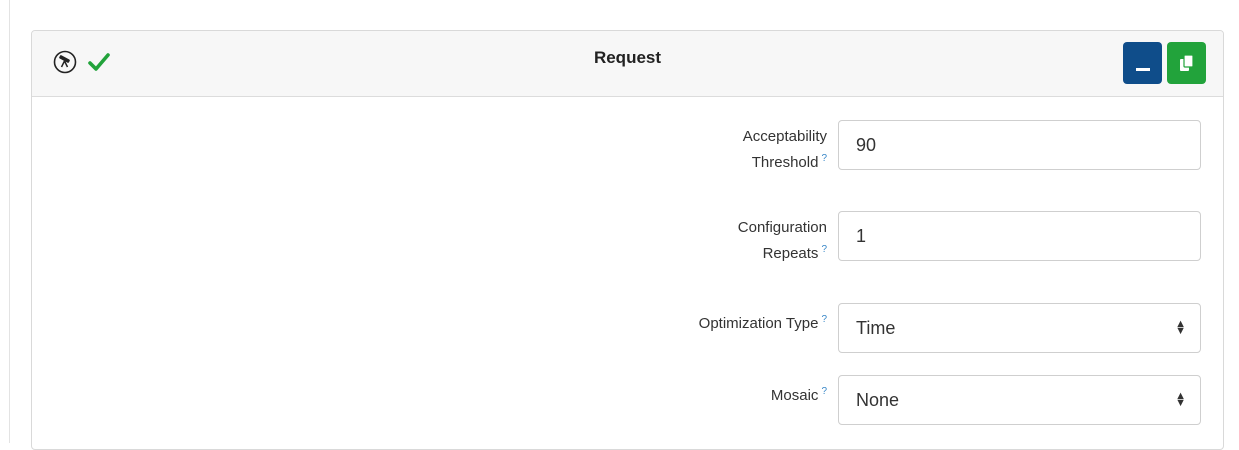 Image resolution: width=1239 pixels, height=450 pixels. I want to click on panel-title: Request, so click(627, 57).